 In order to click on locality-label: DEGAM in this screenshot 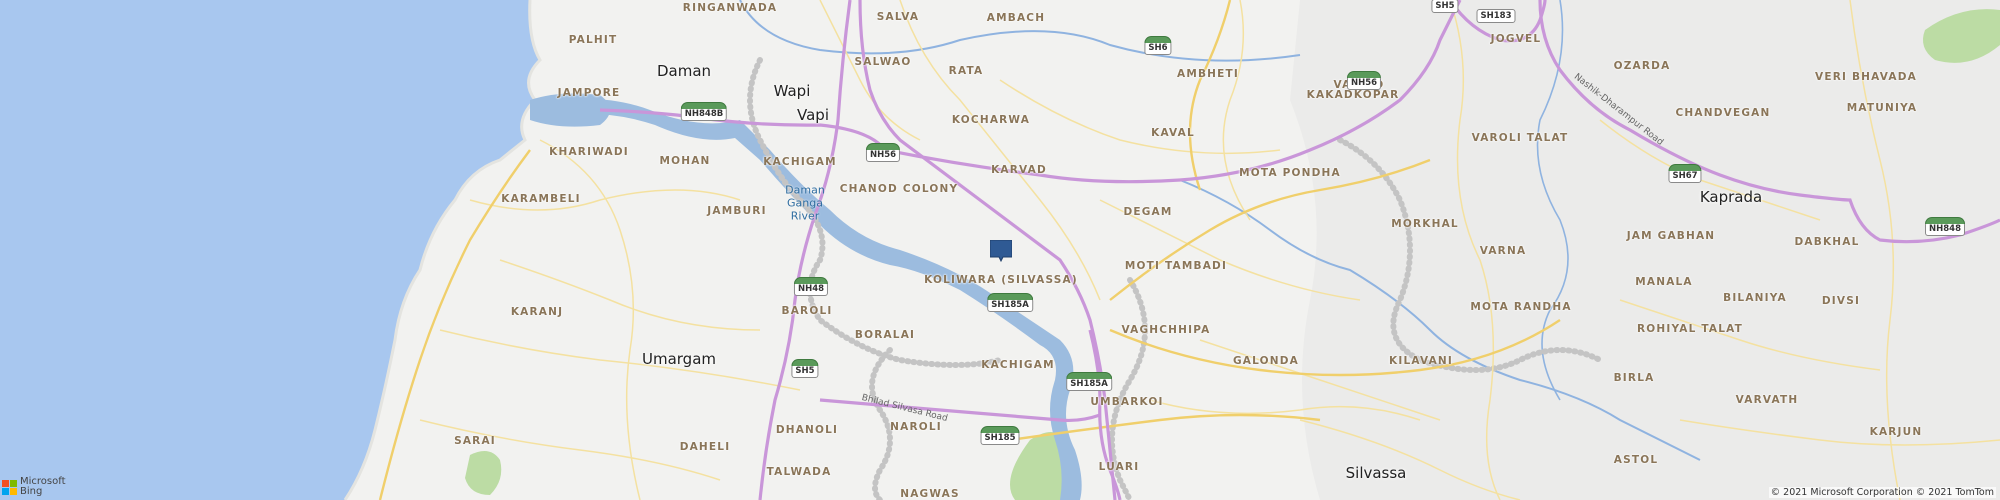, I will do `click(1148, 212)`.